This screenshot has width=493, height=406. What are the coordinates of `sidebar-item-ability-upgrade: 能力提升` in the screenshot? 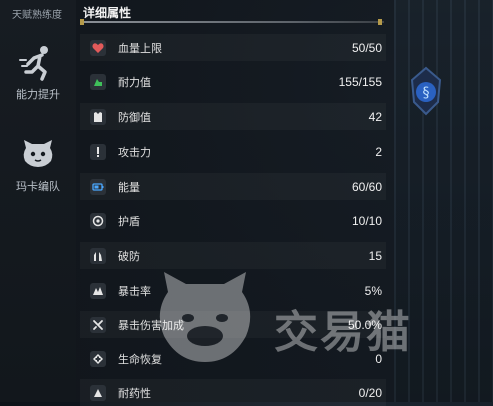 It's located at (38, 72).